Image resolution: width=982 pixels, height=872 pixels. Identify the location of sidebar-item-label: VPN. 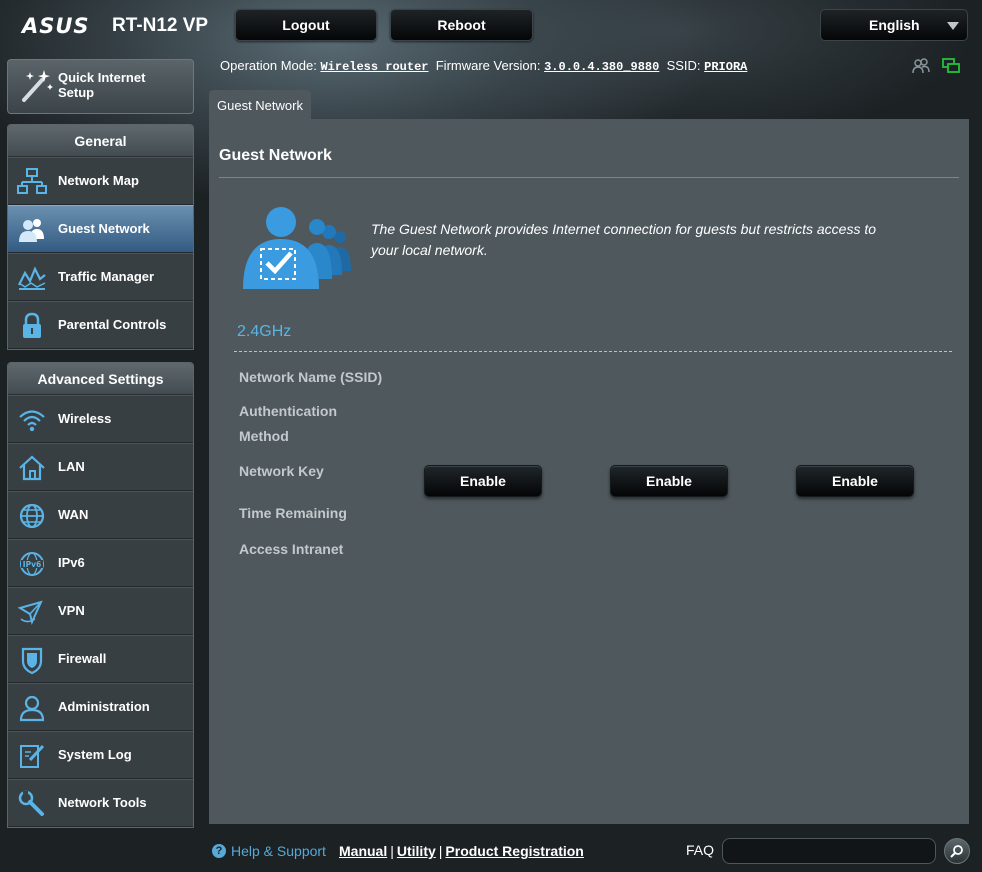
(71, 610).